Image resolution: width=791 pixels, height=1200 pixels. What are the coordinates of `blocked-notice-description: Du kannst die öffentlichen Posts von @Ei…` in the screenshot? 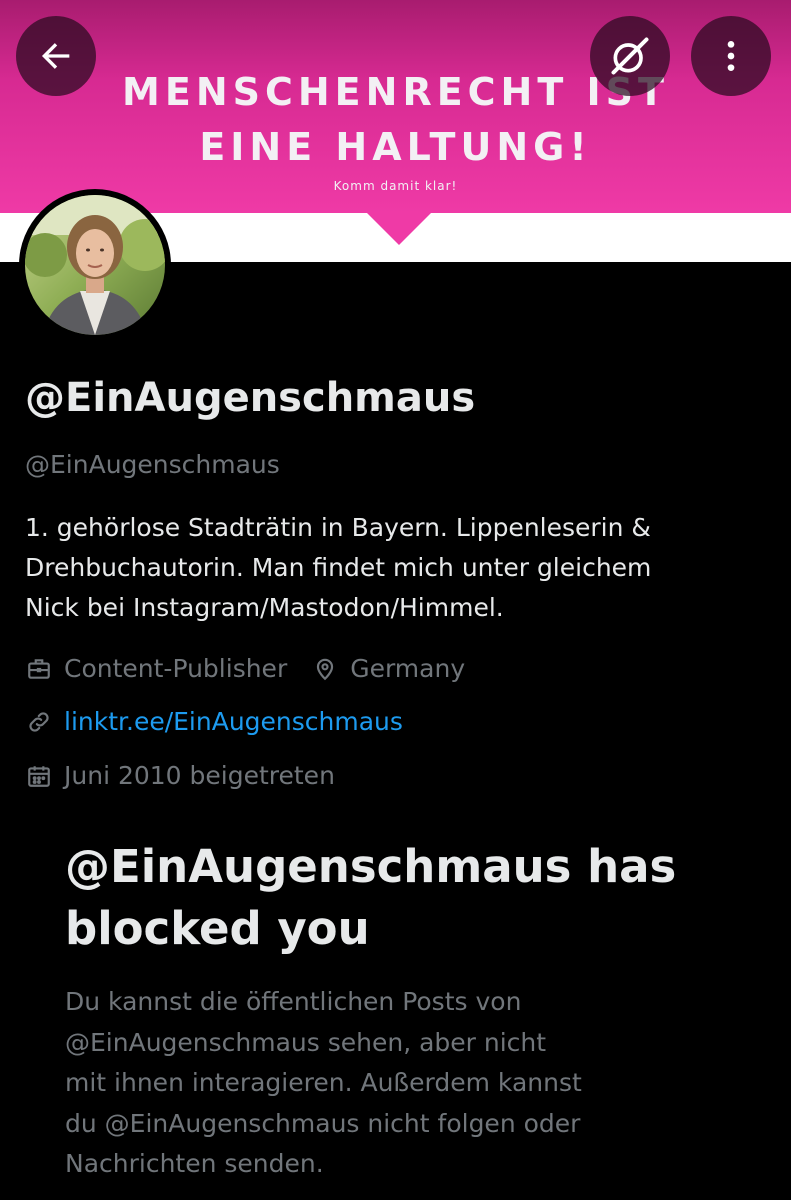 It's located at (405, 1083).